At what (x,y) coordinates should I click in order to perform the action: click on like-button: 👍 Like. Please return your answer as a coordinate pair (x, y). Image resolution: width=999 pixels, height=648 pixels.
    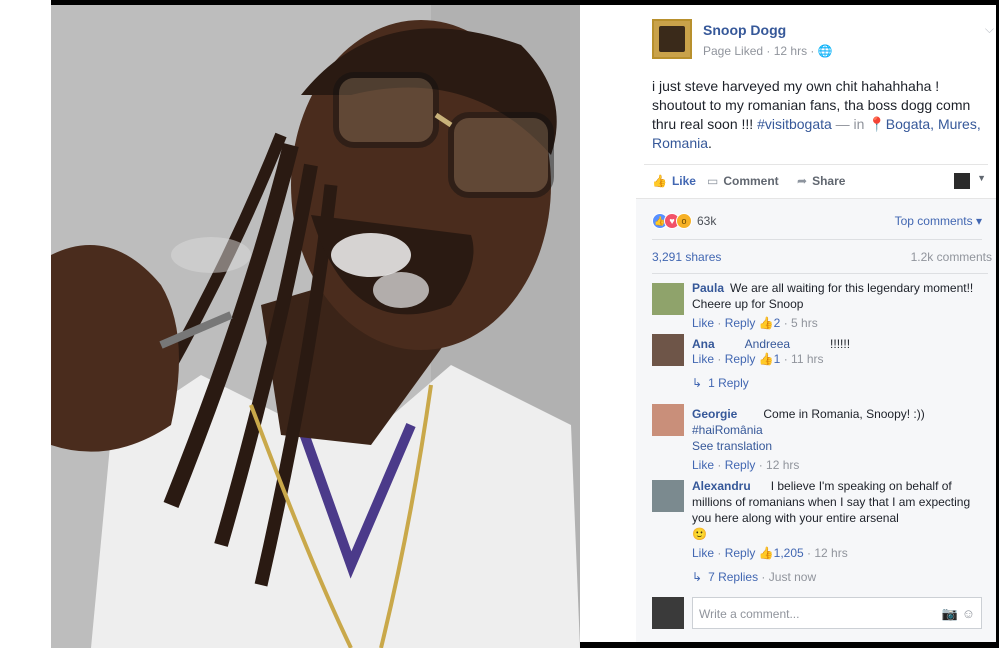
    Looking at the image, I should click on (674, 181).